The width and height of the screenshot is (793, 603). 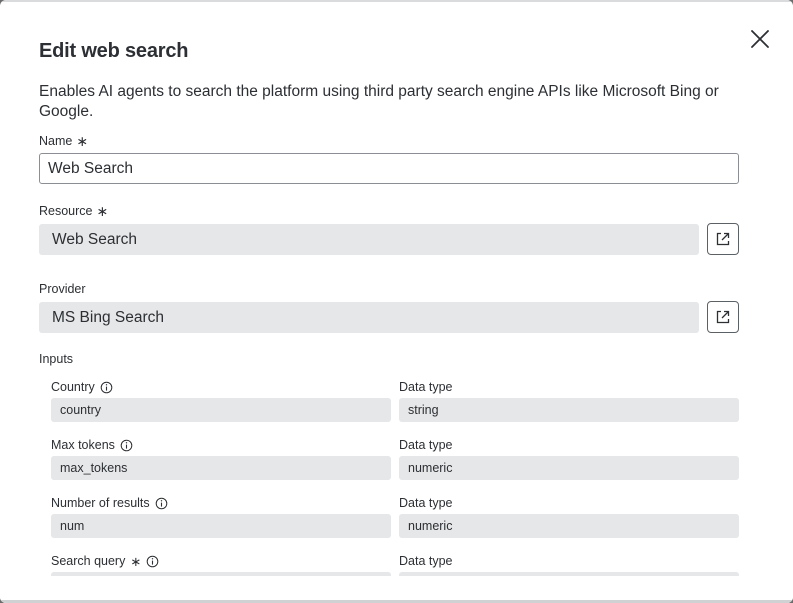 What do you see at coordinates (221, 410) in the screenshot?
I see `input-value-field: country` at bounding box center [221, 410].